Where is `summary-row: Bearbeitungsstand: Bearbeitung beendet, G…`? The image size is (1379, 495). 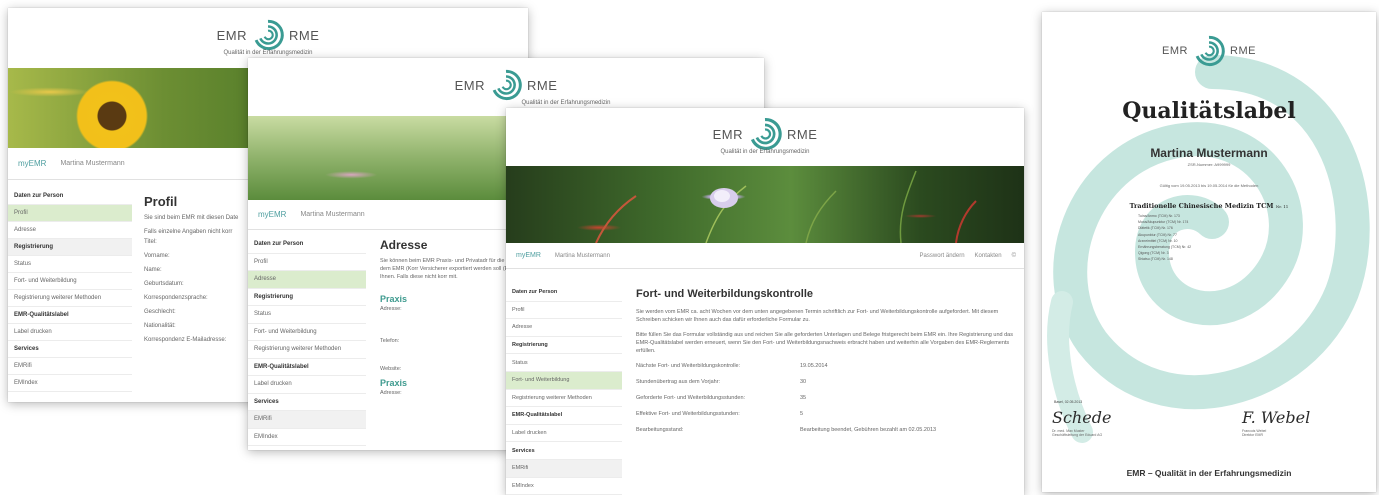
summary-row: Bearbeitungsstand: Bearbeitung beendet, G… is located at coordinates (826, 430).